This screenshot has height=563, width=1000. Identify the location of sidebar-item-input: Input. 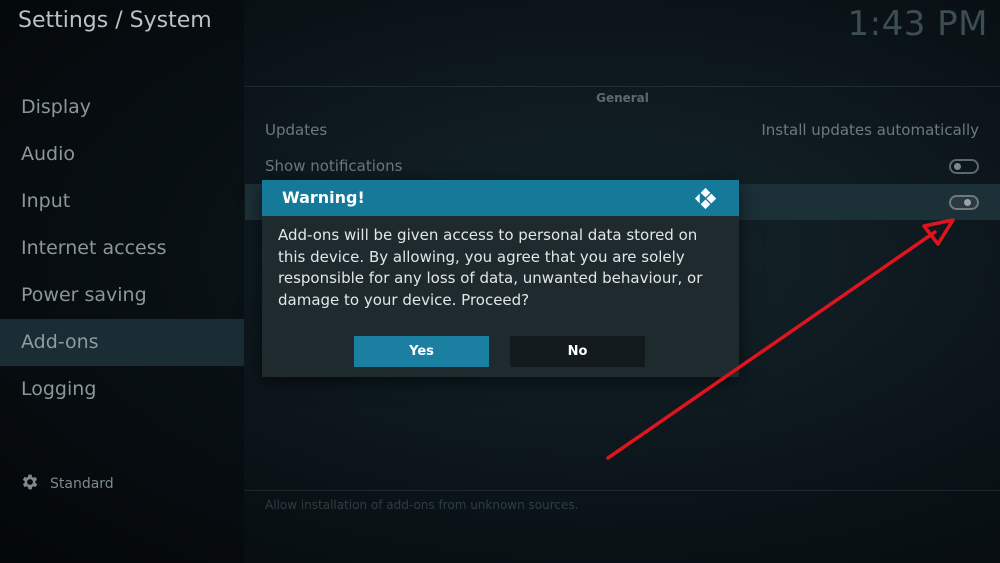
(122, 201).